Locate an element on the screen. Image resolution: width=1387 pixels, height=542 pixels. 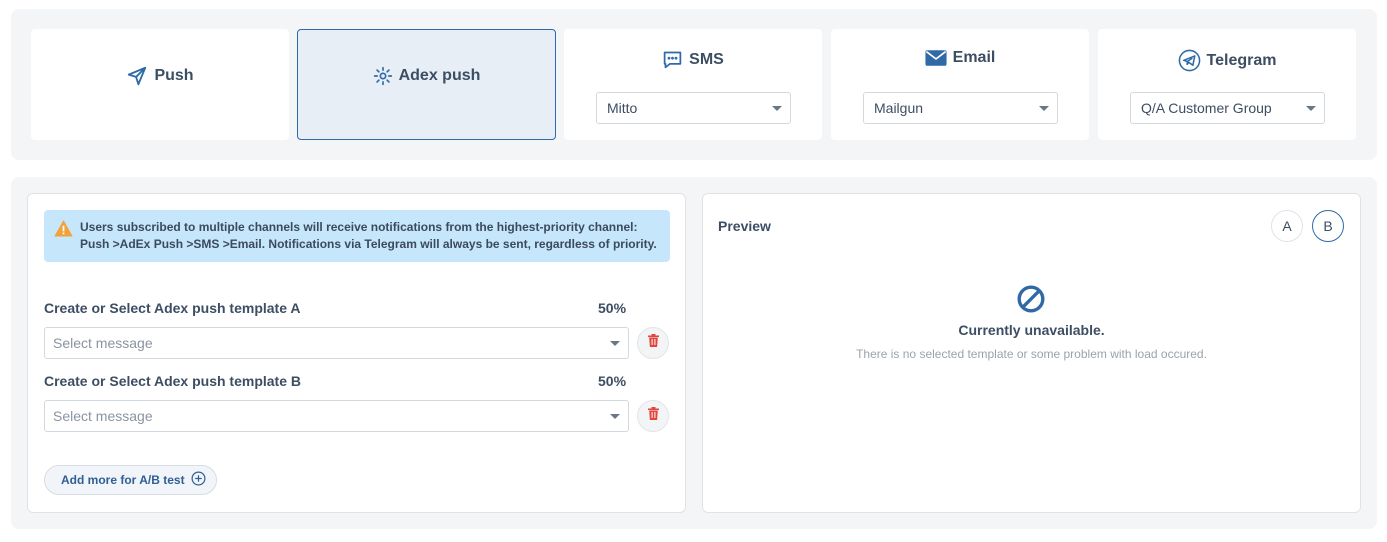
channel-telegram: Telegram Q/A Customer Group is located at coordinates (1227, 84).